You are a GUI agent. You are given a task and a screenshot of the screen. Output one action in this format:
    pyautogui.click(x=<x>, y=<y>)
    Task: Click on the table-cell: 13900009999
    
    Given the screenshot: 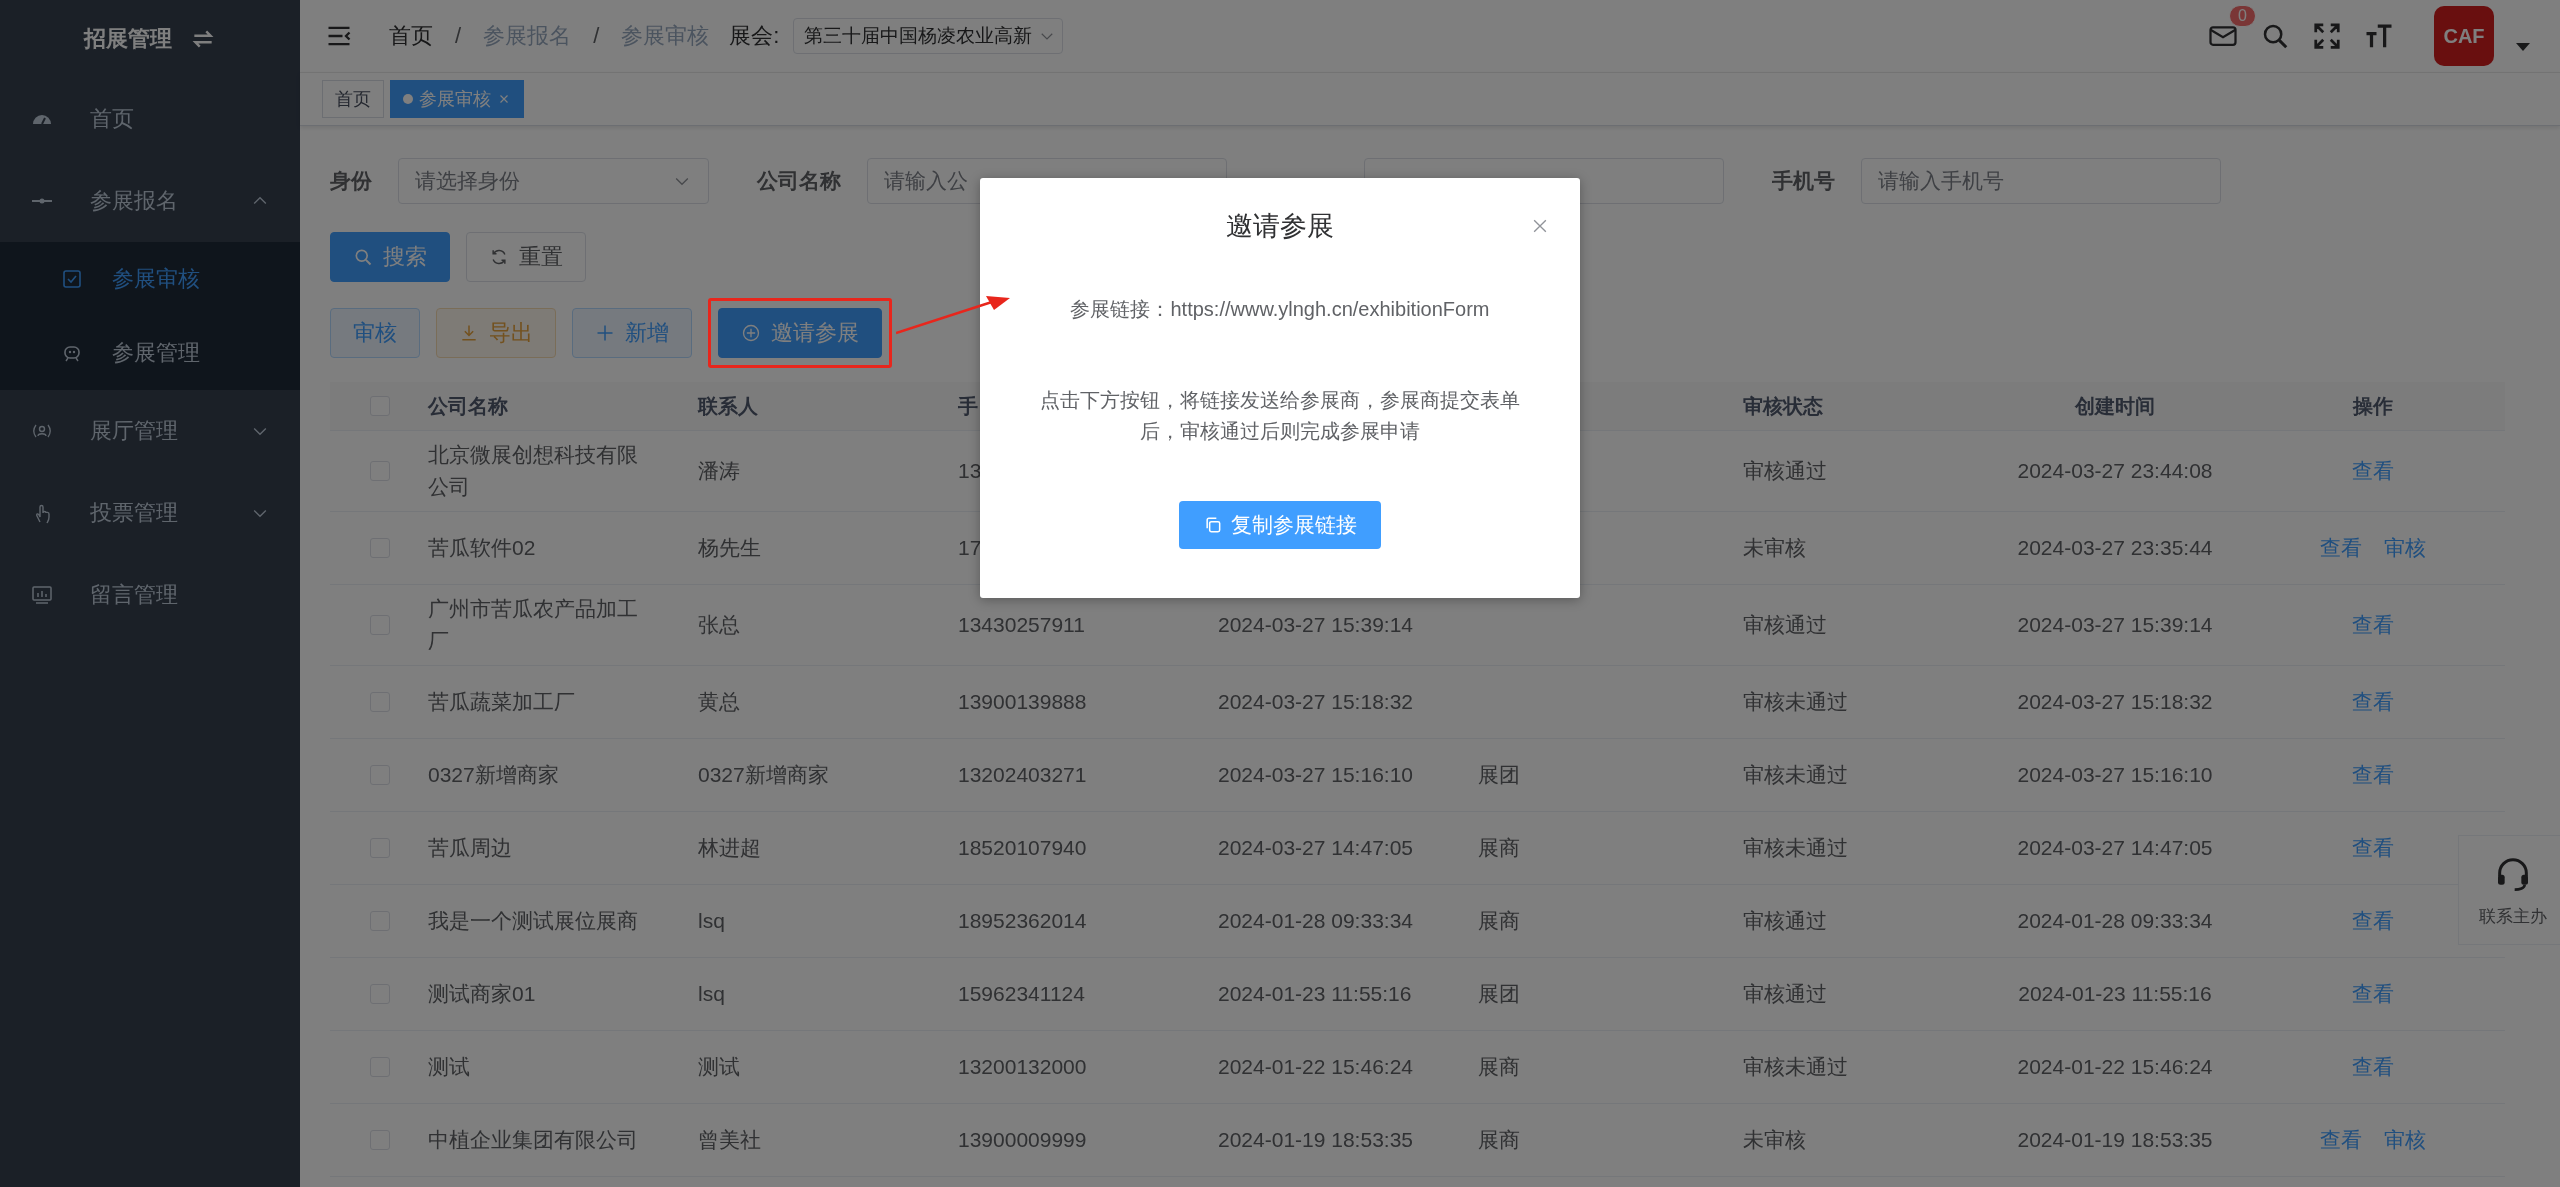 What is the action you would take?
    pyautogui.click(x=1022, y=1139)
    